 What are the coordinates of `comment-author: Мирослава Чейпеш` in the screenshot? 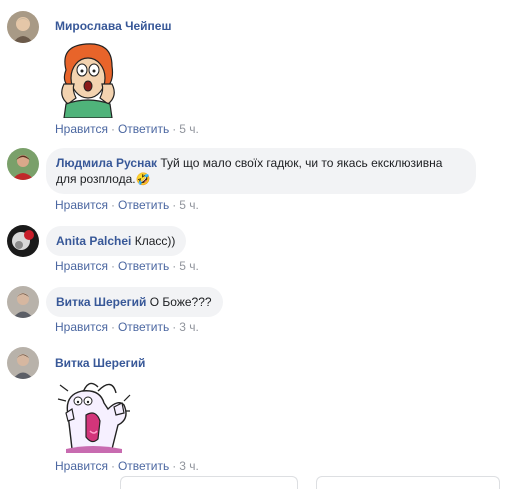 It's located at (113, 26).